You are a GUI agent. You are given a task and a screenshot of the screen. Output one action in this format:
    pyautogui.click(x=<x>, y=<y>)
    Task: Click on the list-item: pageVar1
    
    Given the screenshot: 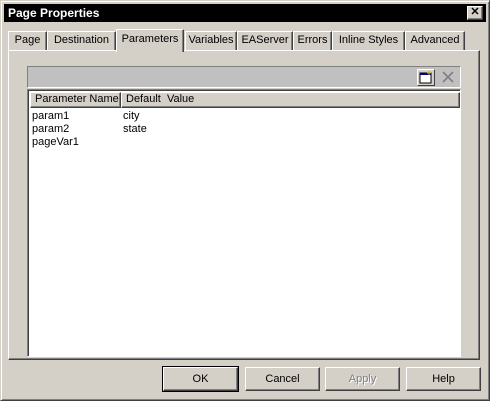 What is the action you would take?
    pyautogui.click(x=245, y=142)
    